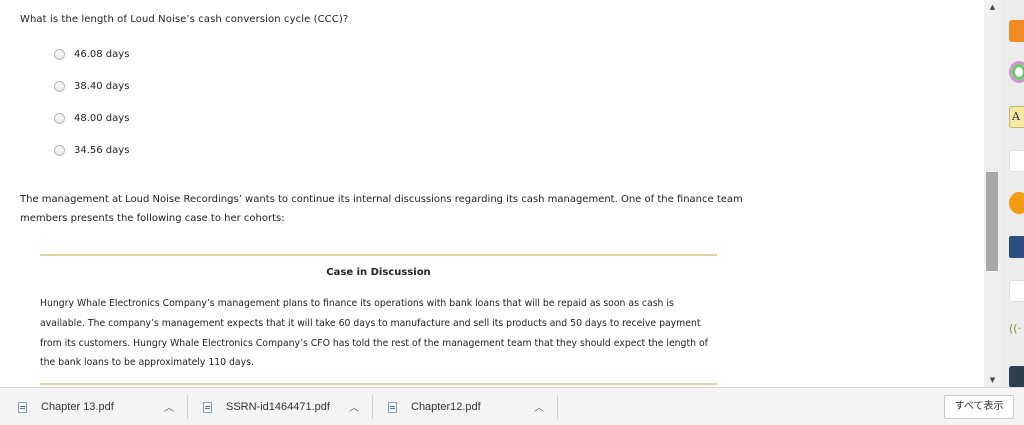  What do you see at coordinates (992, 7) in the screenshot?
I see `scroll-up-arrow-icon: ▲` at bounding box center [992, 7].